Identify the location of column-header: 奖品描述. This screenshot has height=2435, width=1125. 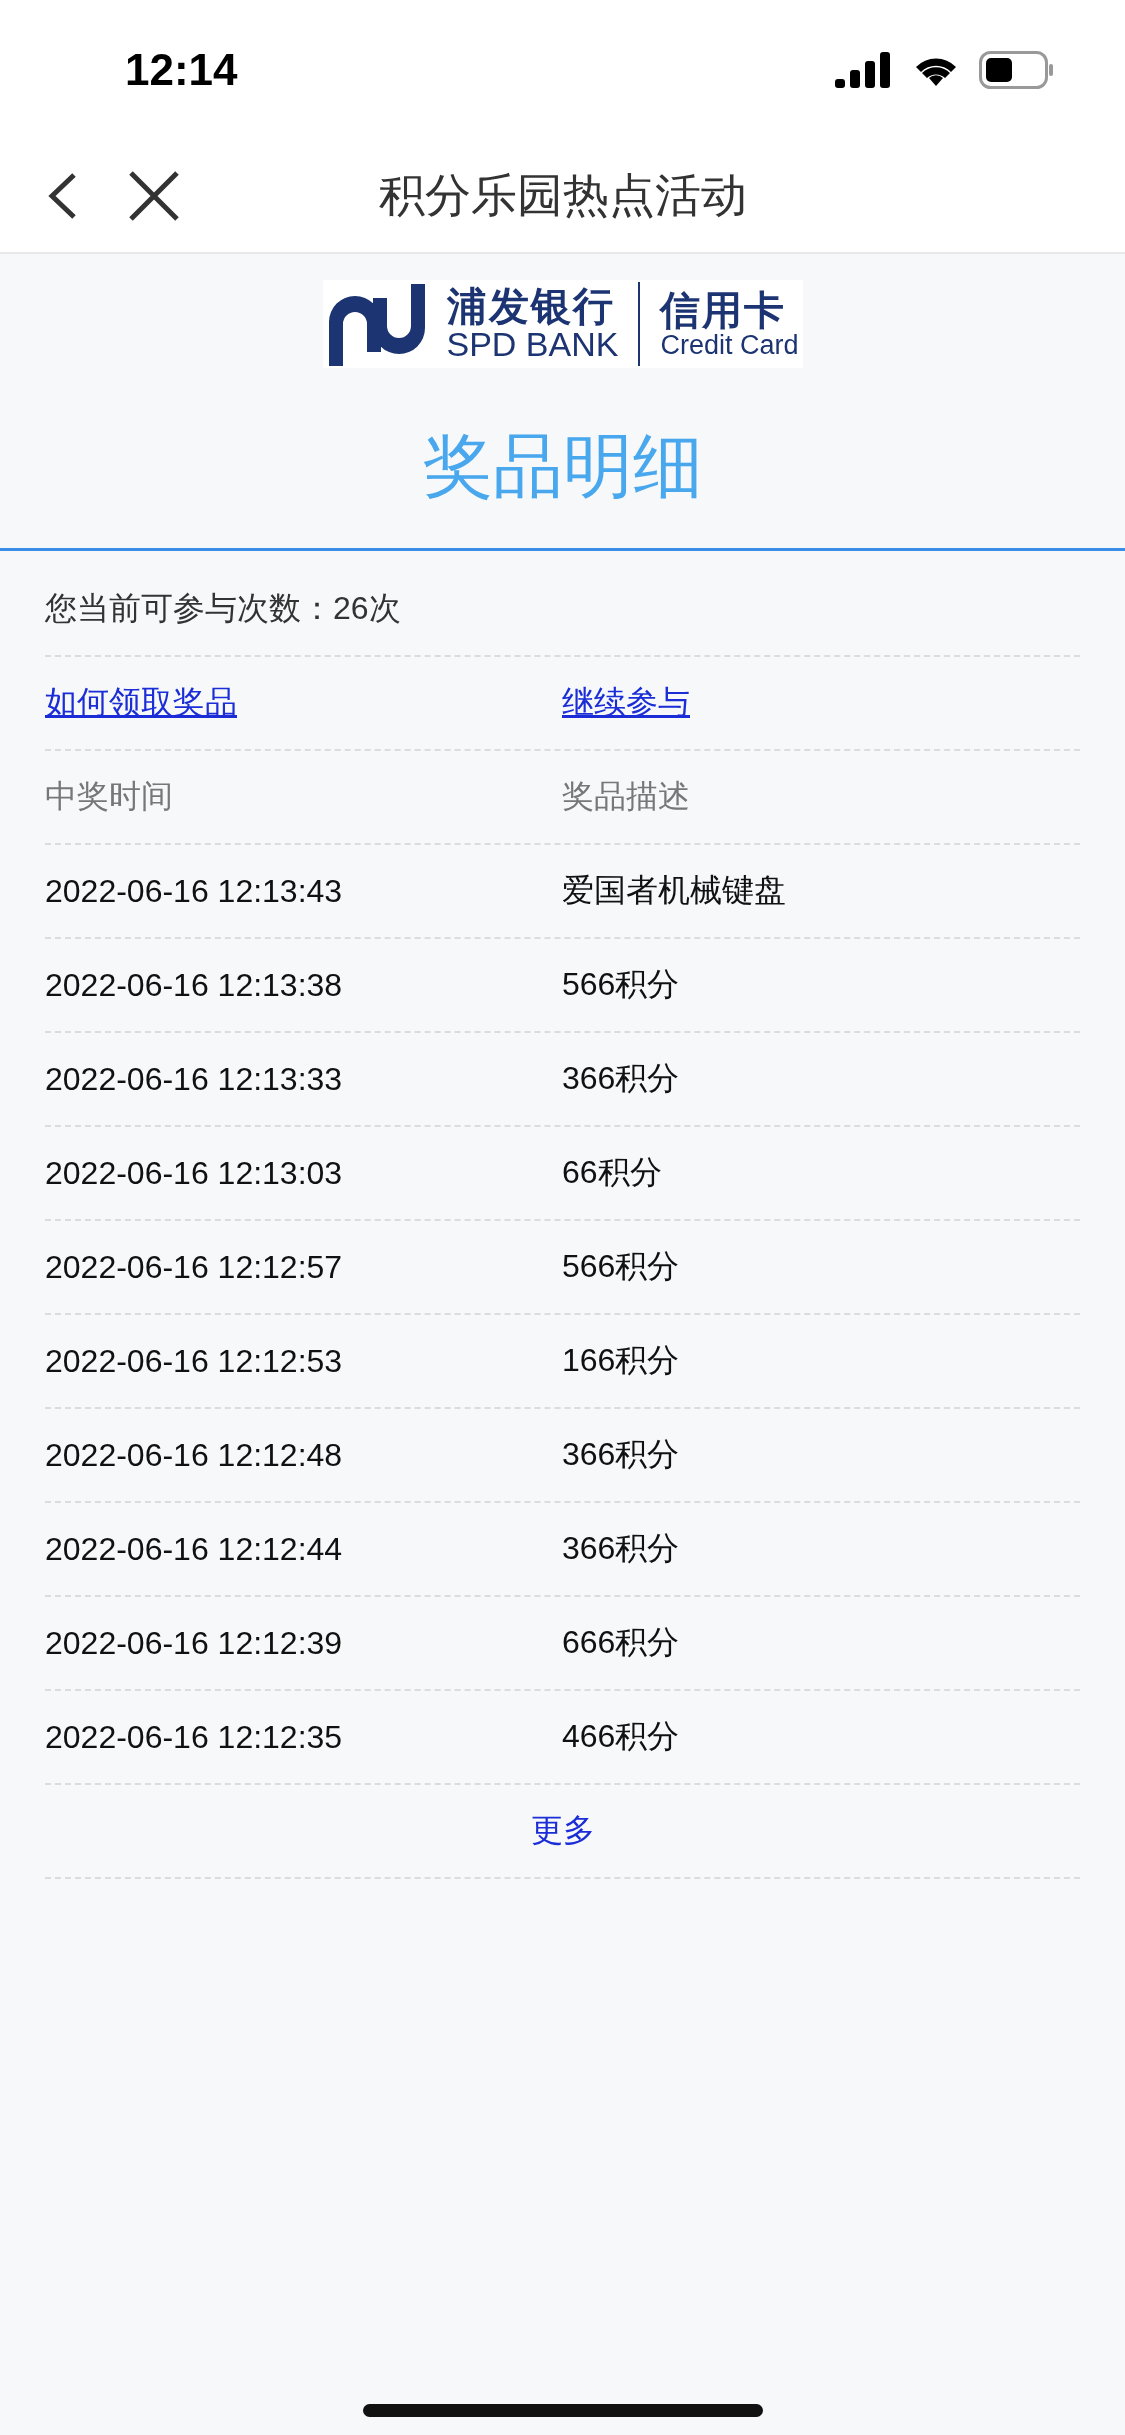
(626, 796).